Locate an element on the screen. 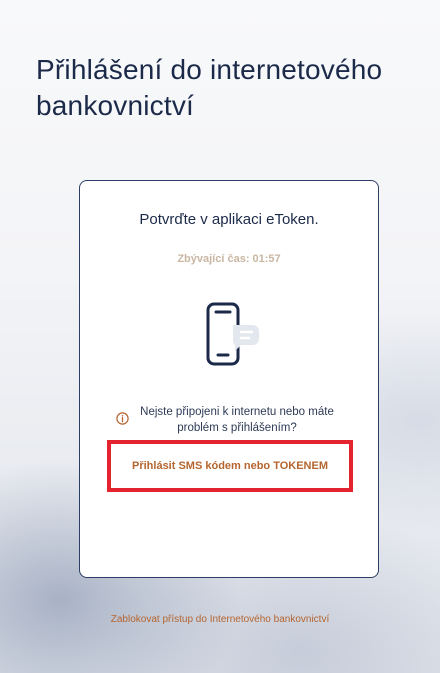  page-title: Přihlášení do internetového bankovnictví is located at coordinates (209, 87).